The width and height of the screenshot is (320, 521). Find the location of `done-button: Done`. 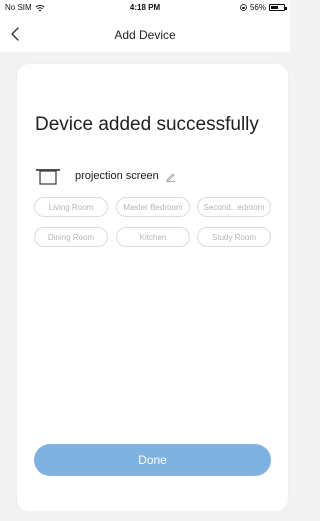

done-button: Done is located at coordinates (152, 460).